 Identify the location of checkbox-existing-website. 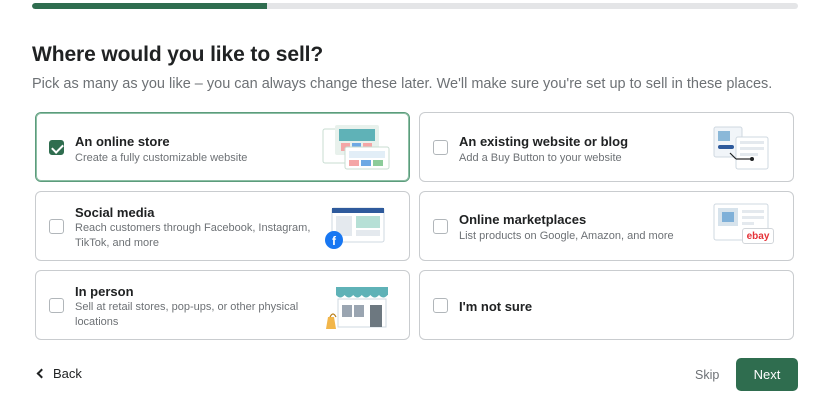
(440, 147).